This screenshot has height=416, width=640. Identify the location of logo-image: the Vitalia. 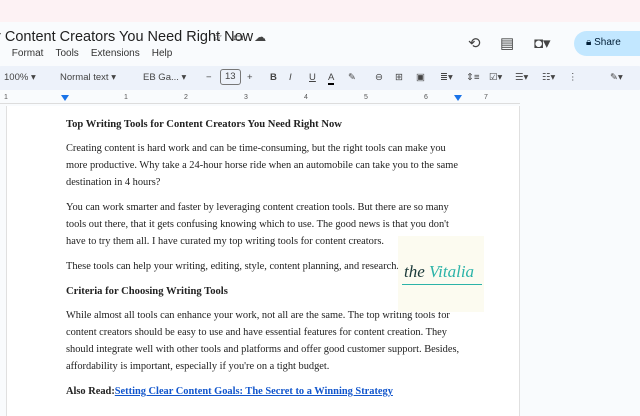
(439, 271).